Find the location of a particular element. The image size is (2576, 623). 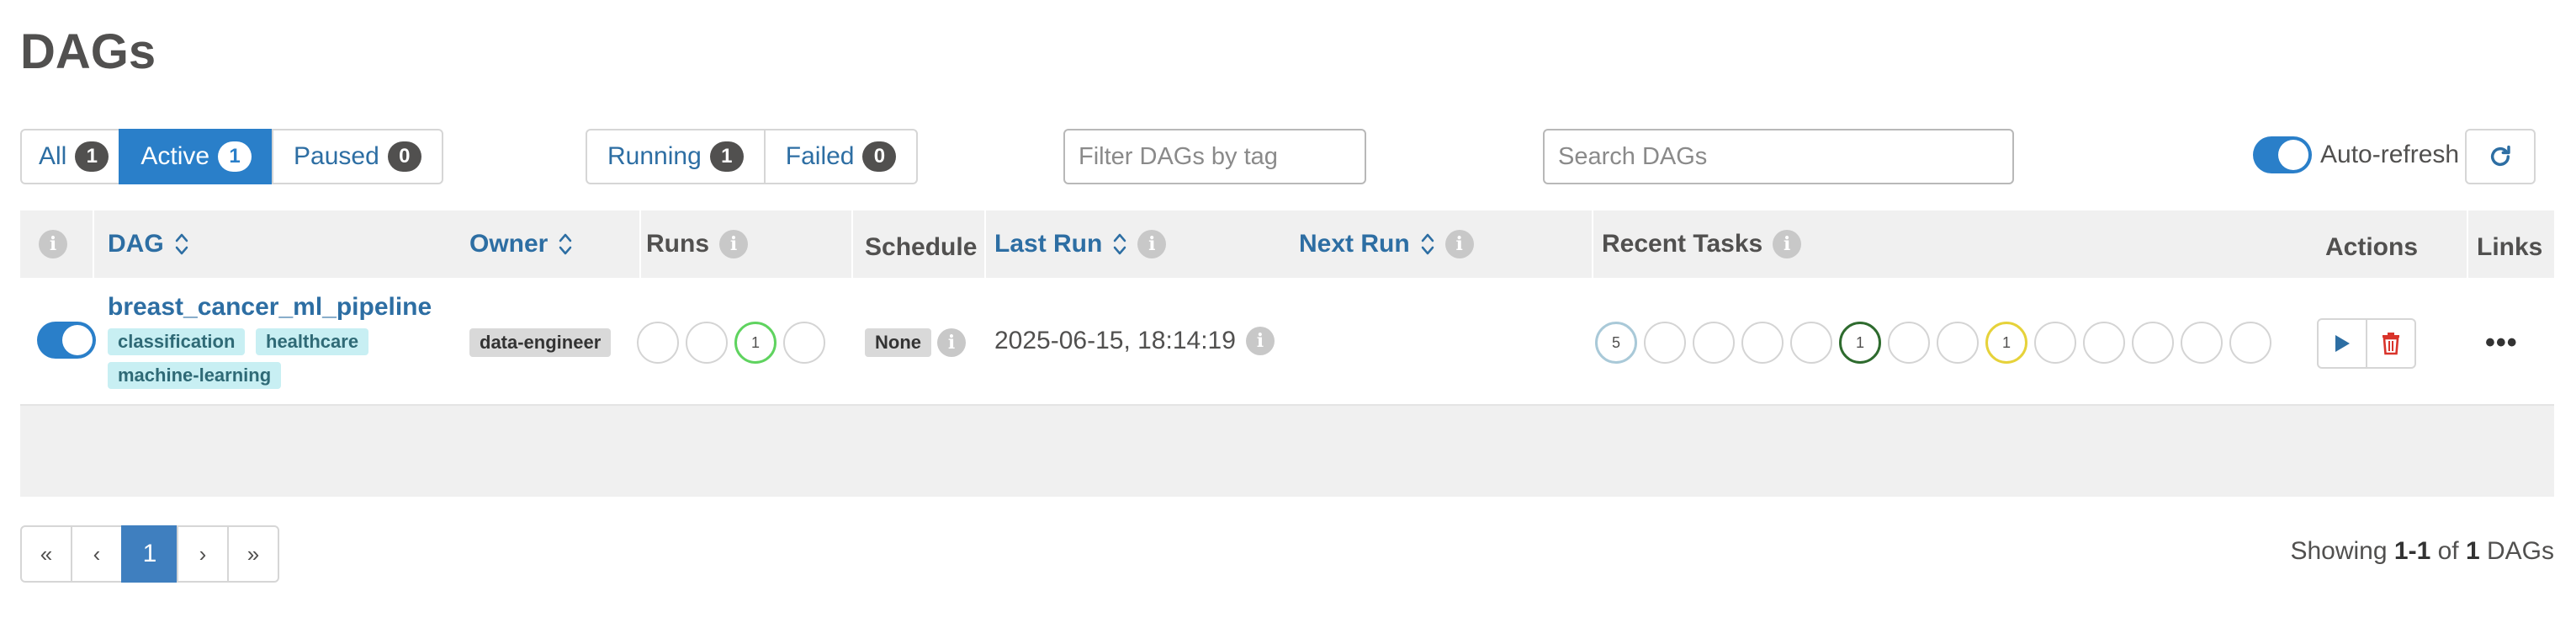

header-runs: Runs i is located at coordinates (697, 244).